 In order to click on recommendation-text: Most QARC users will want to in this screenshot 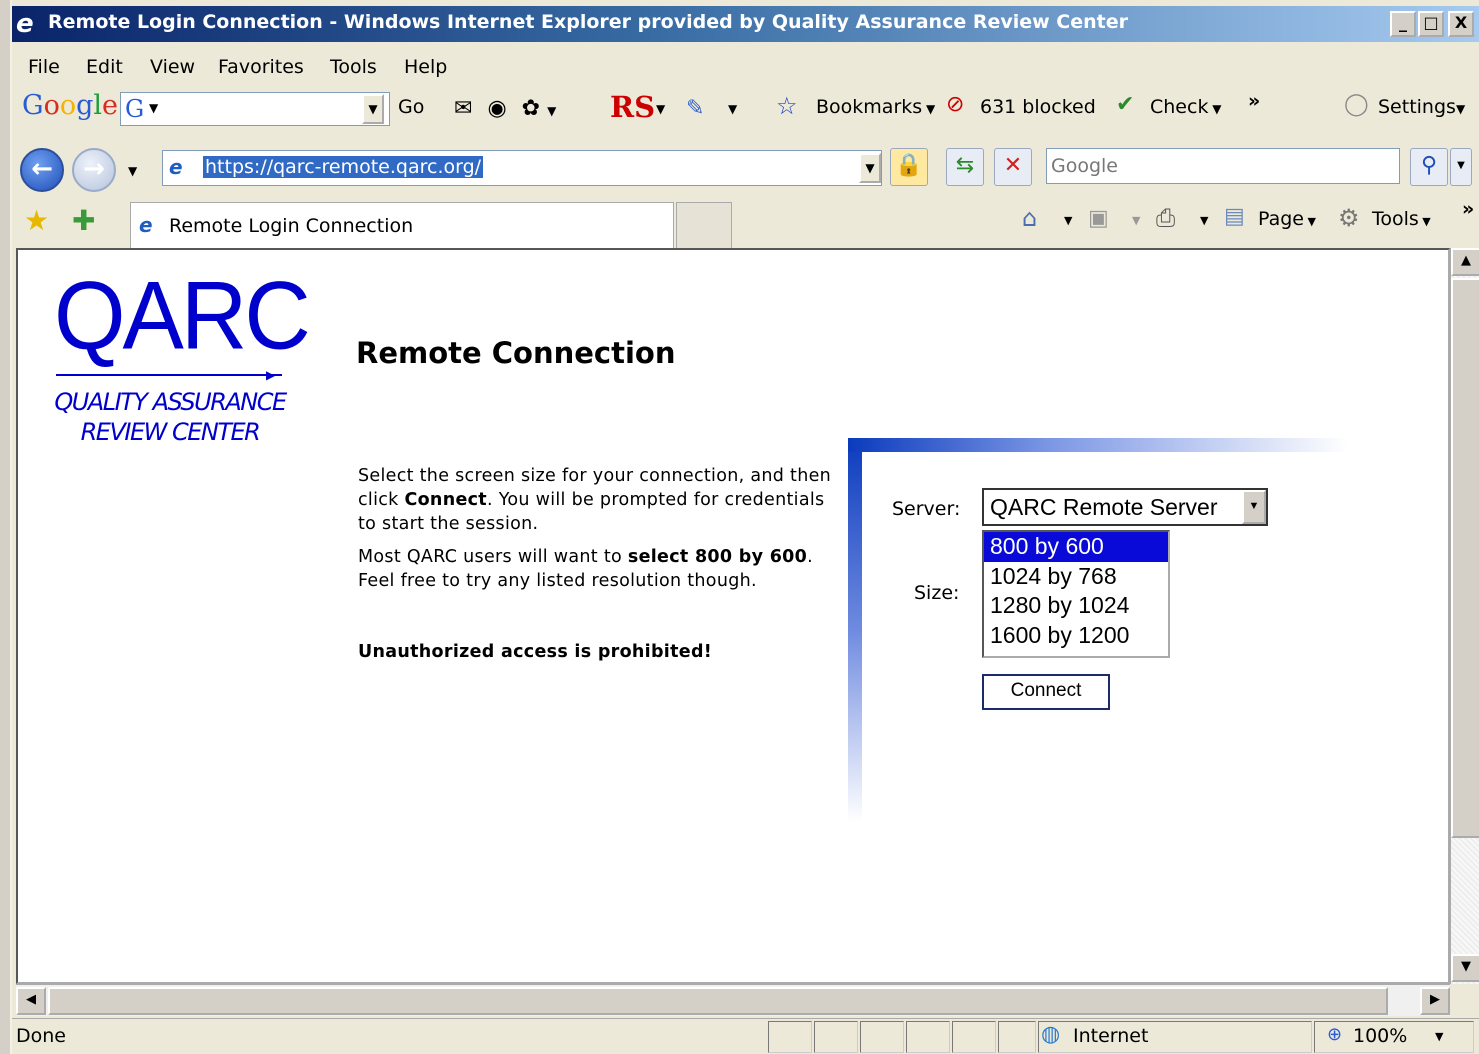, I will do `click(493, 557)`.